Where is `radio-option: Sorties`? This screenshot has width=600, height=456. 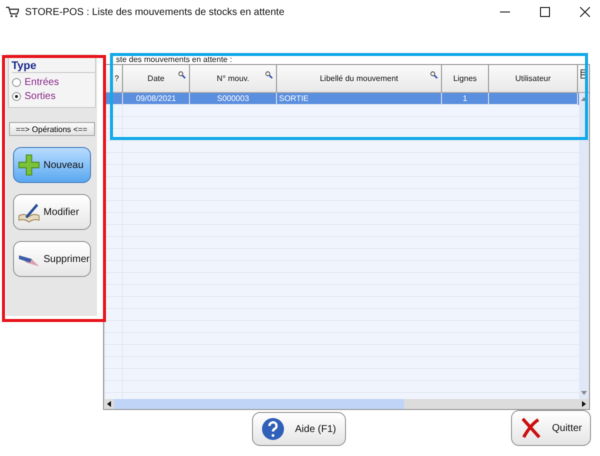
radio-option: Sorties is located at coordinates (34, 96).